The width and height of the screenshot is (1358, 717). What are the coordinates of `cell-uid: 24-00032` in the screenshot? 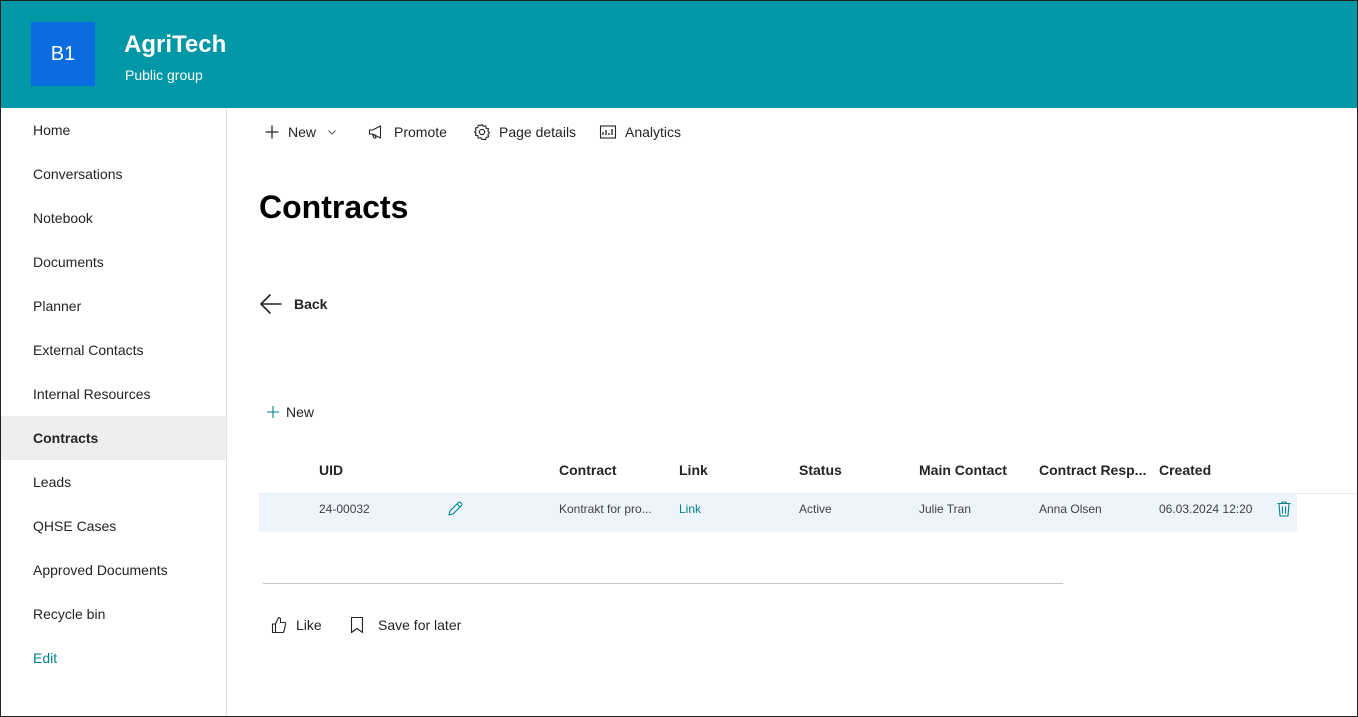 It's located at (344, 509).